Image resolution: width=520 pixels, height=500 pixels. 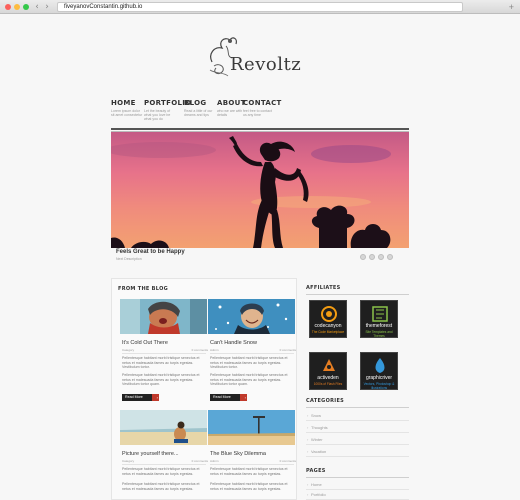 I want to click on category-label: Vacation, so click(x=319, y=451).